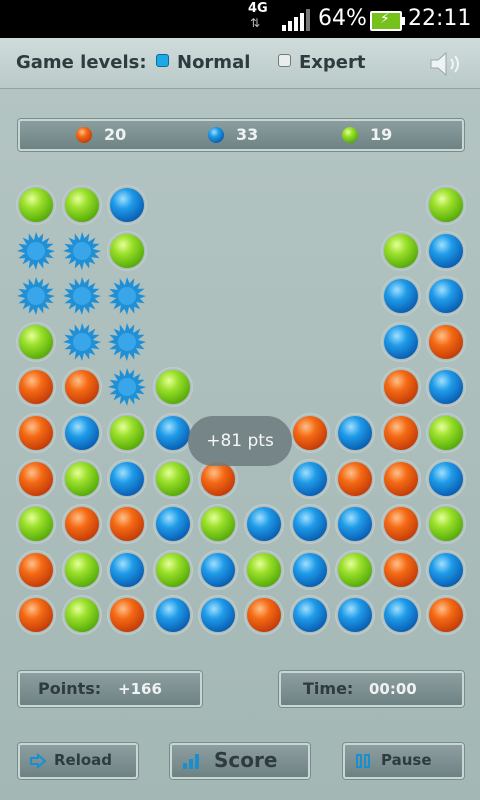 This screenshot has height=800, width=480. I want to click on score-button: Score, so click(240, 761).